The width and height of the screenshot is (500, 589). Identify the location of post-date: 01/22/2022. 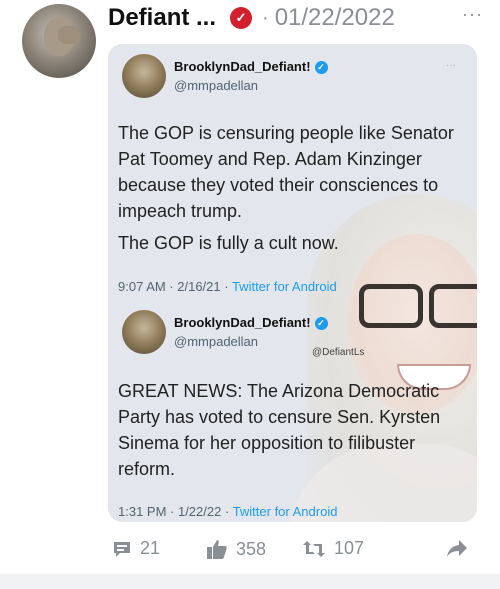
(335, 18).